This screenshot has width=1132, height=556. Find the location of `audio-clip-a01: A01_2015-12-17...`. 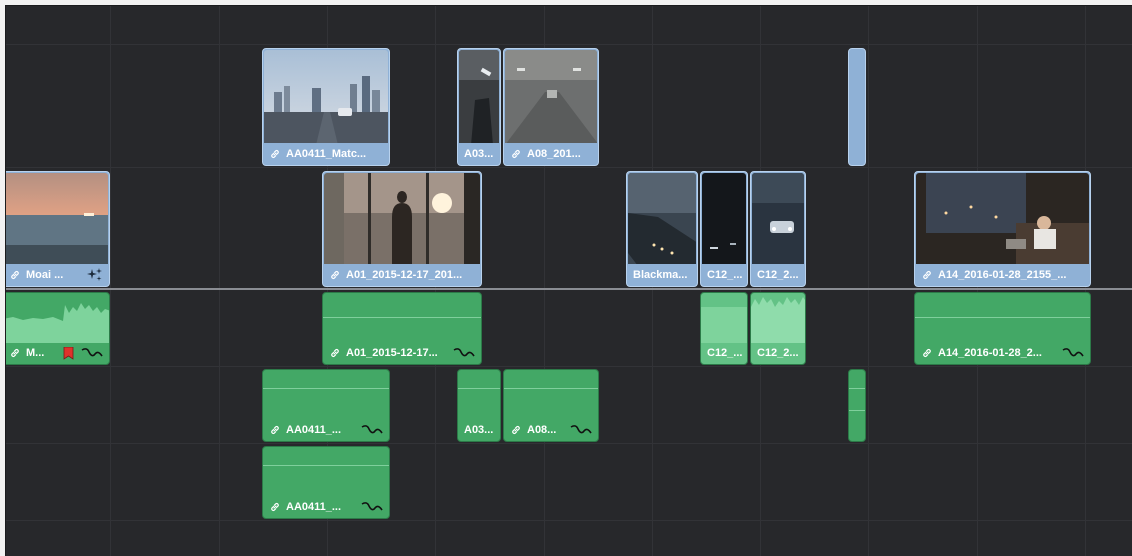

audio-clip-a01: A01_2015-12-17... is located at coordinates (402, 328).